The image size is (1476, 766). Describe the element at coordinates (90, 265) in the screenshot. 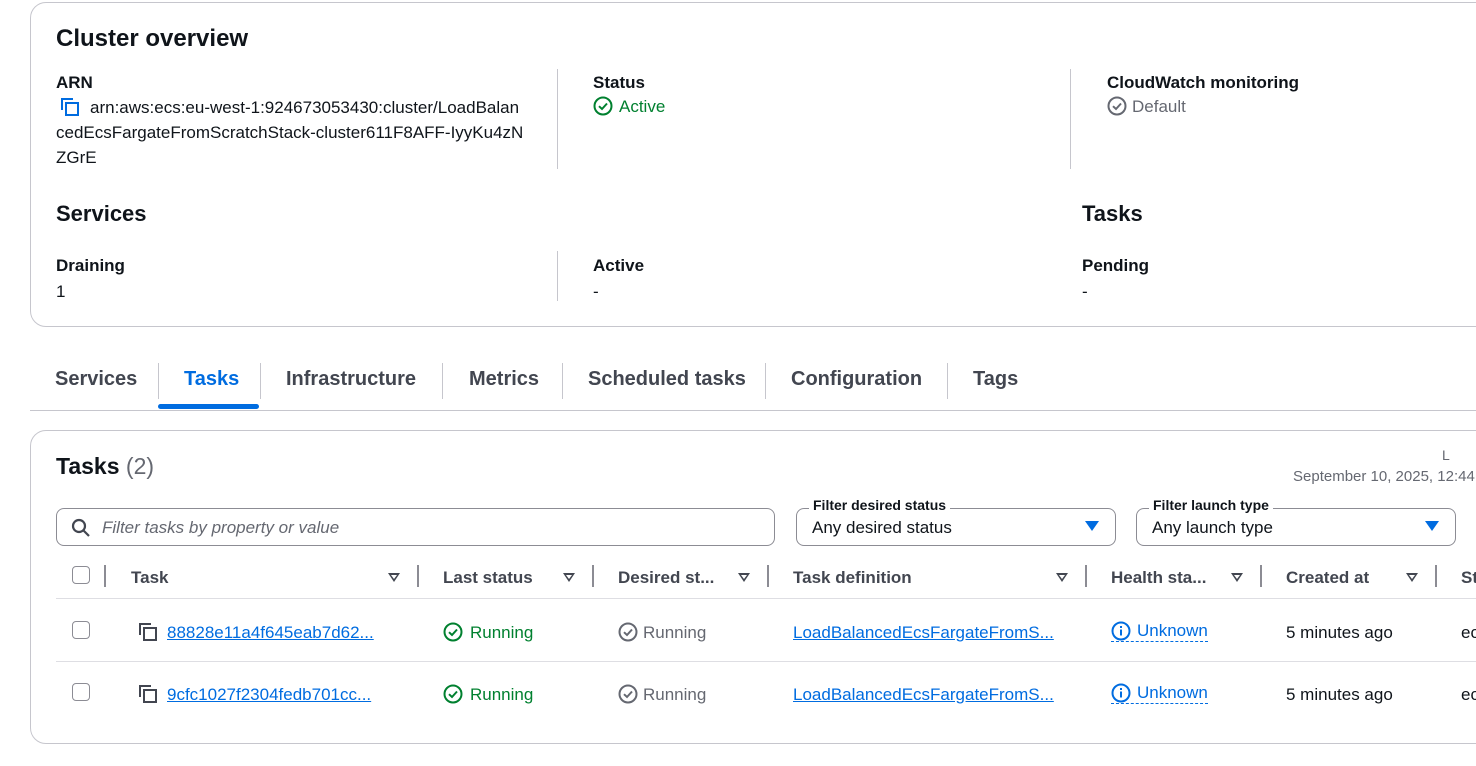

I see `draining-label: Draining` at that location.